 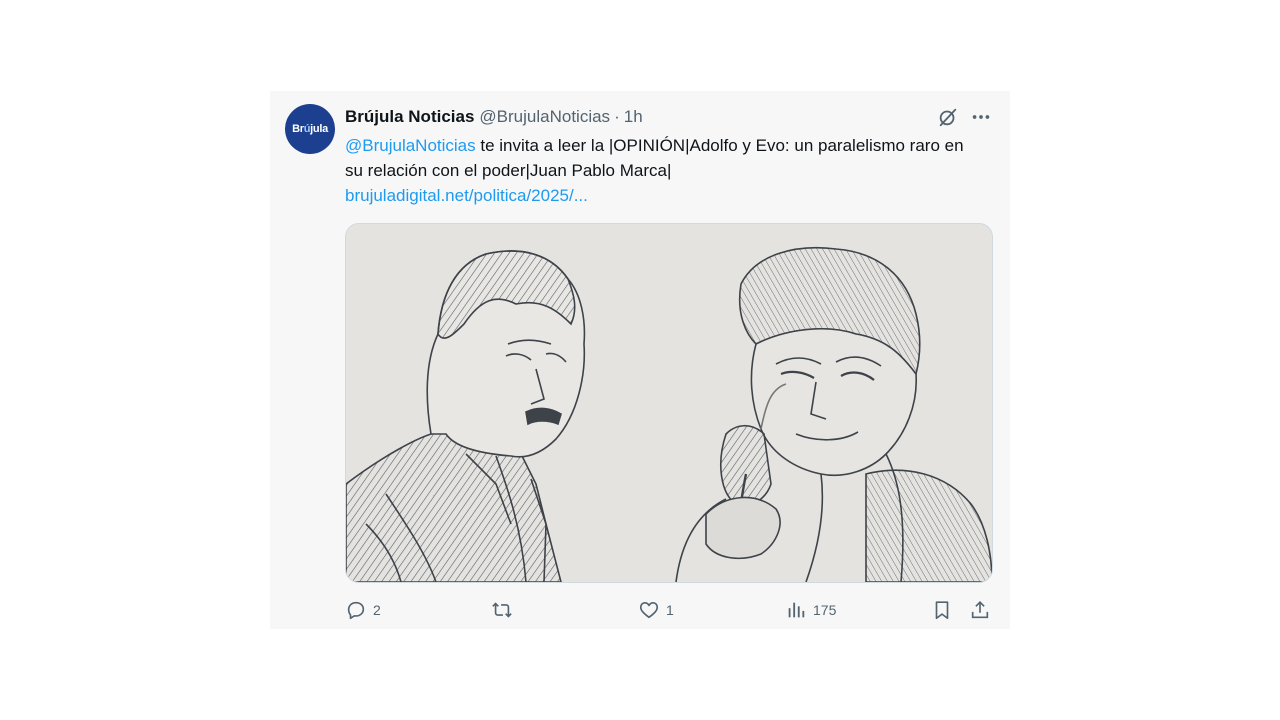 What do you see at coordinates (409, 117) in the screenshot?
I see `display-name: Brújula Noticias` at bounding box center [409, 117].